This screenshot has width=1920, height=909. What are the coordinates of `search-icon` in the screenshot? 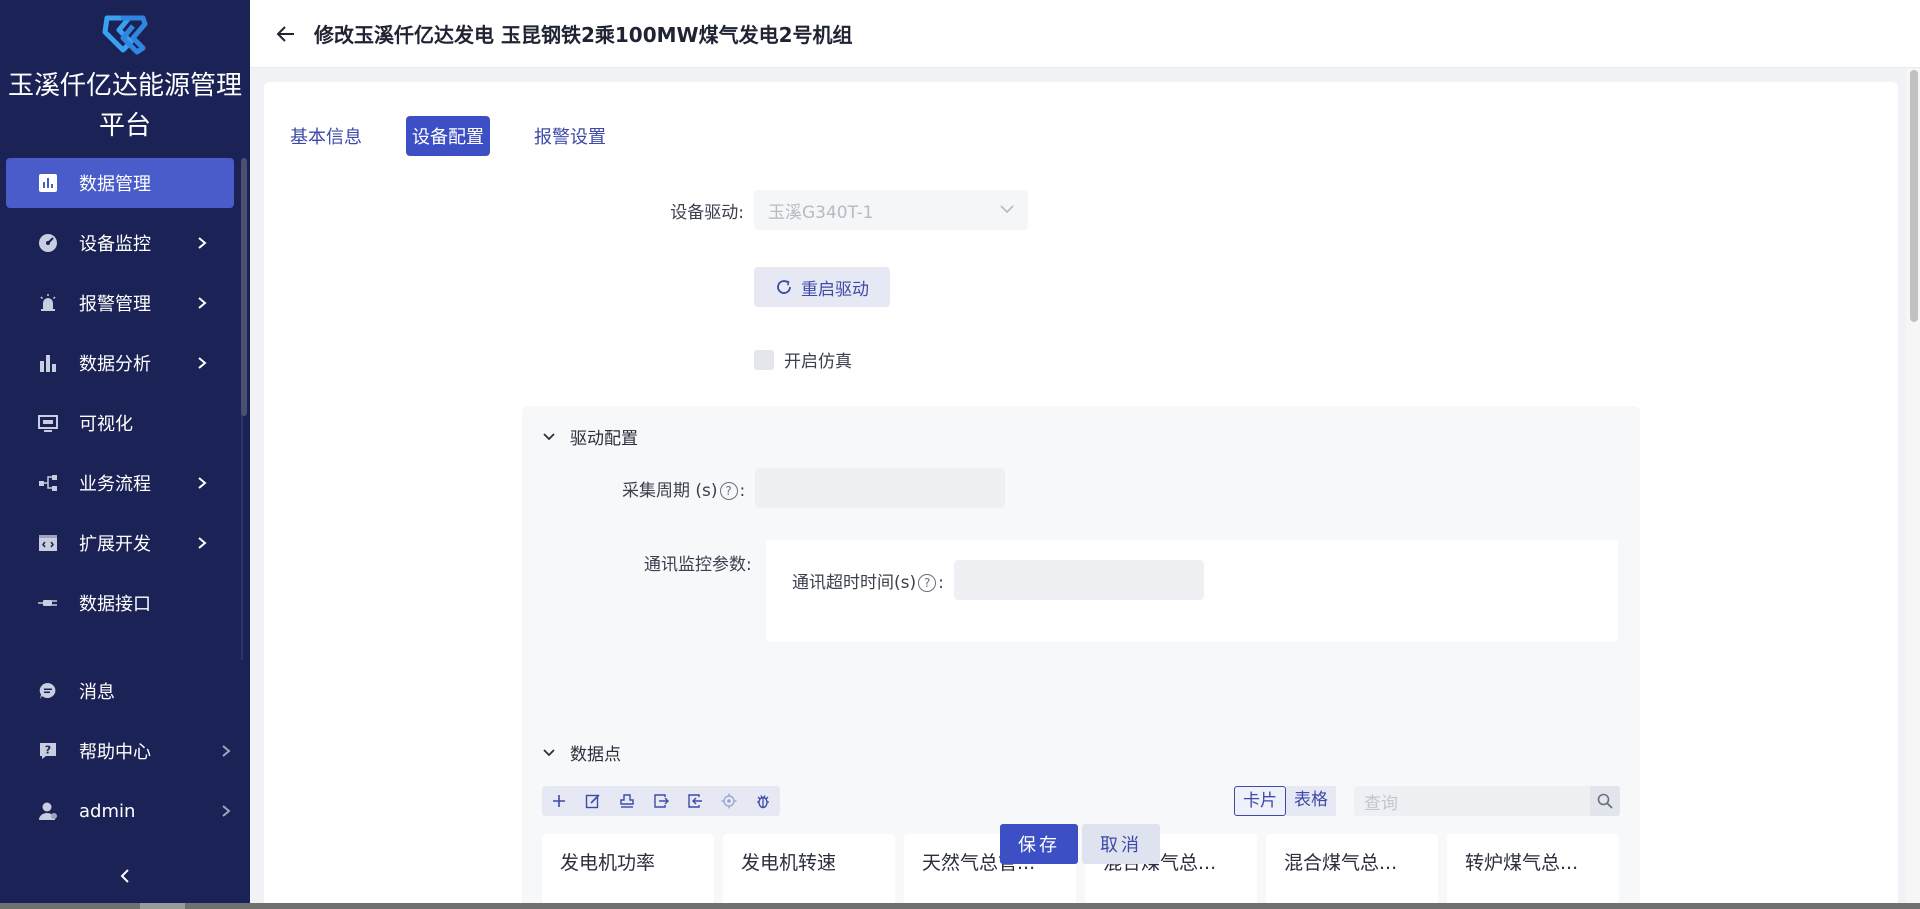 It's located at (1605, 801).